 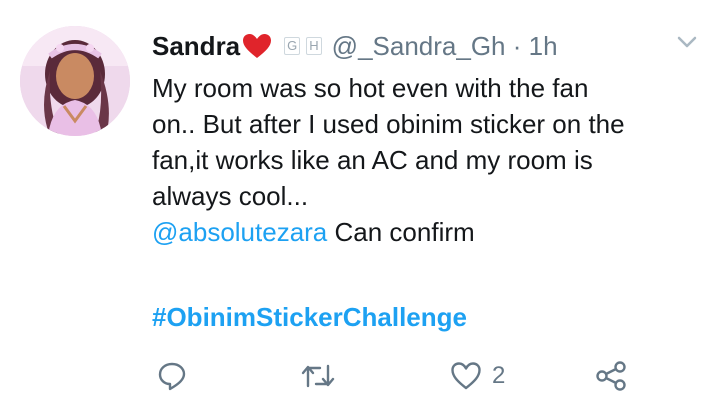 What do you see at coordinates (466, 376) in the screenshot?
I see `heart-icon` at bounding box center [466, 376].